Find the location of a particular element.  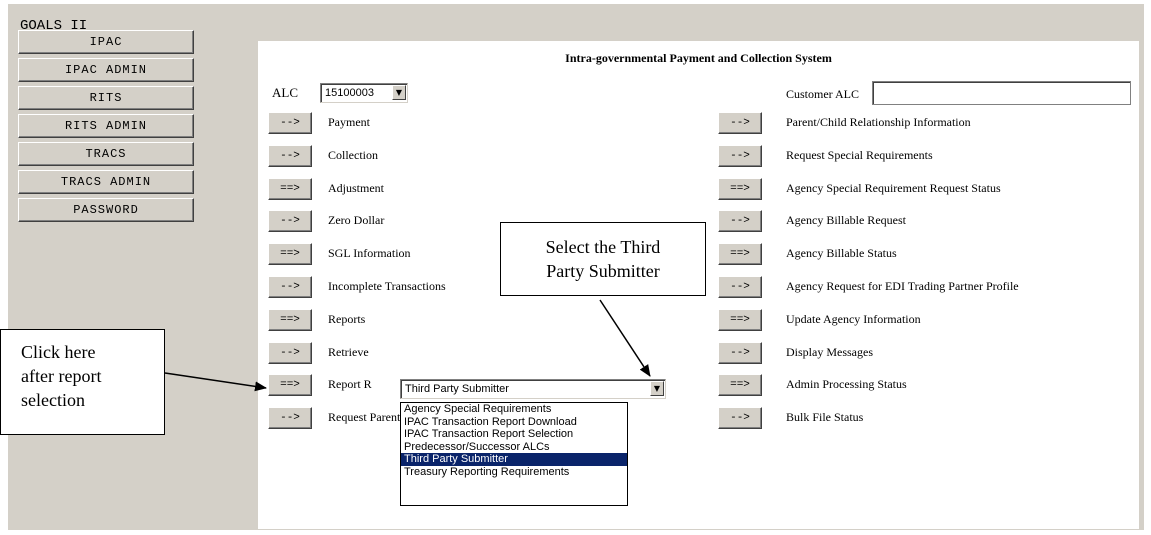

nav-ipac-button: IPAC is located at coordinates (106, 42).